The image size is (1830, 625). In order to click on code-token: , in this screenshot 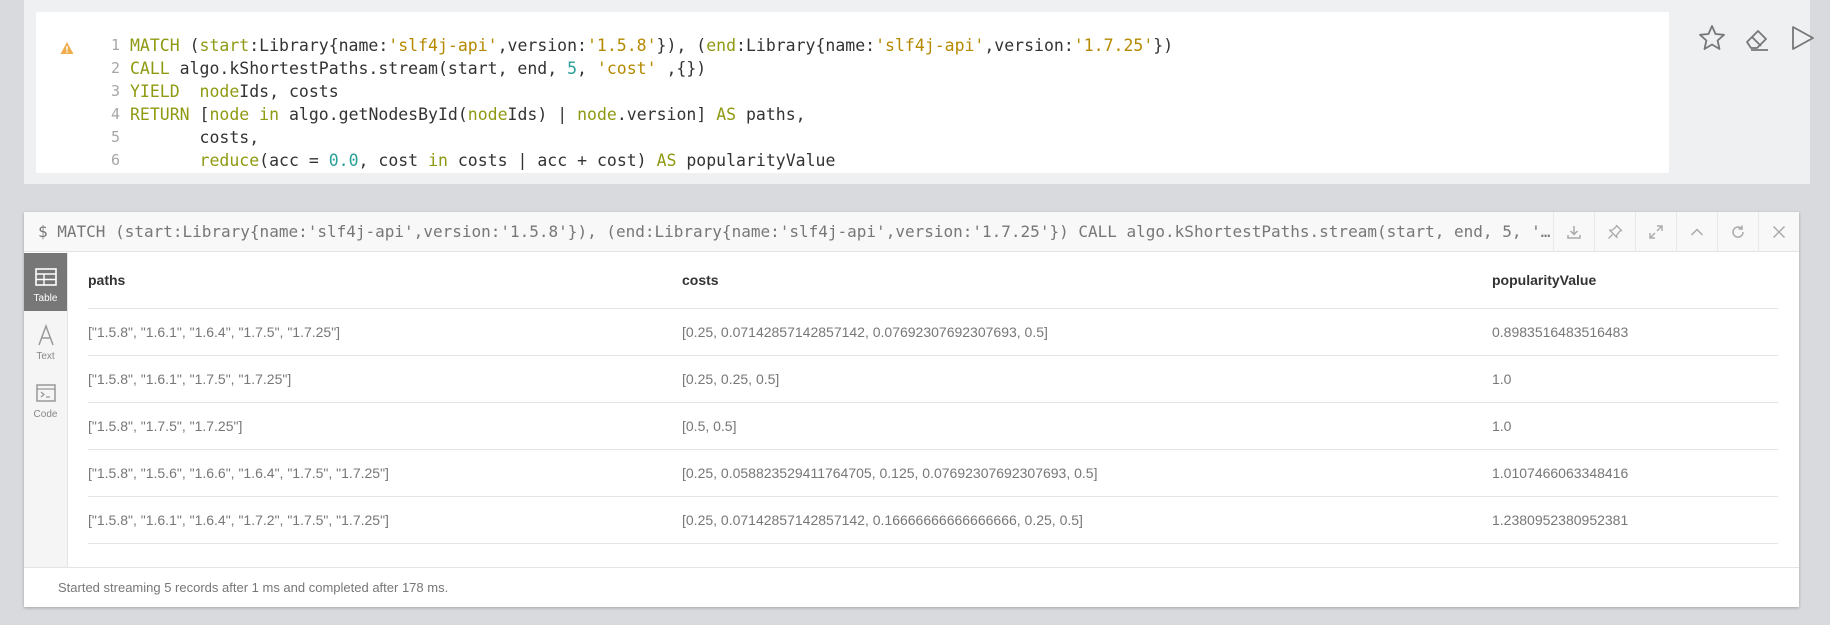, I will do `click(587, 68)`.